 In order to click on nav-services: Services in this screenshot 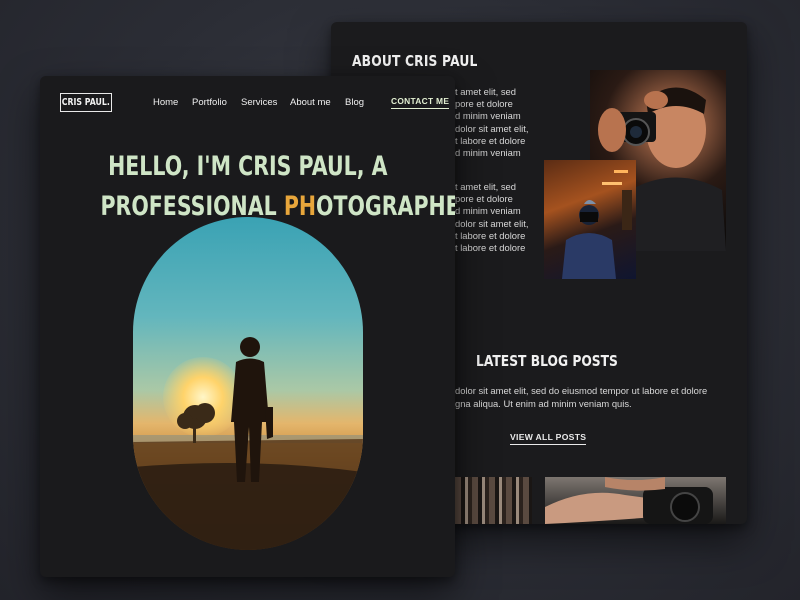, I will do `click(259, 102)`.